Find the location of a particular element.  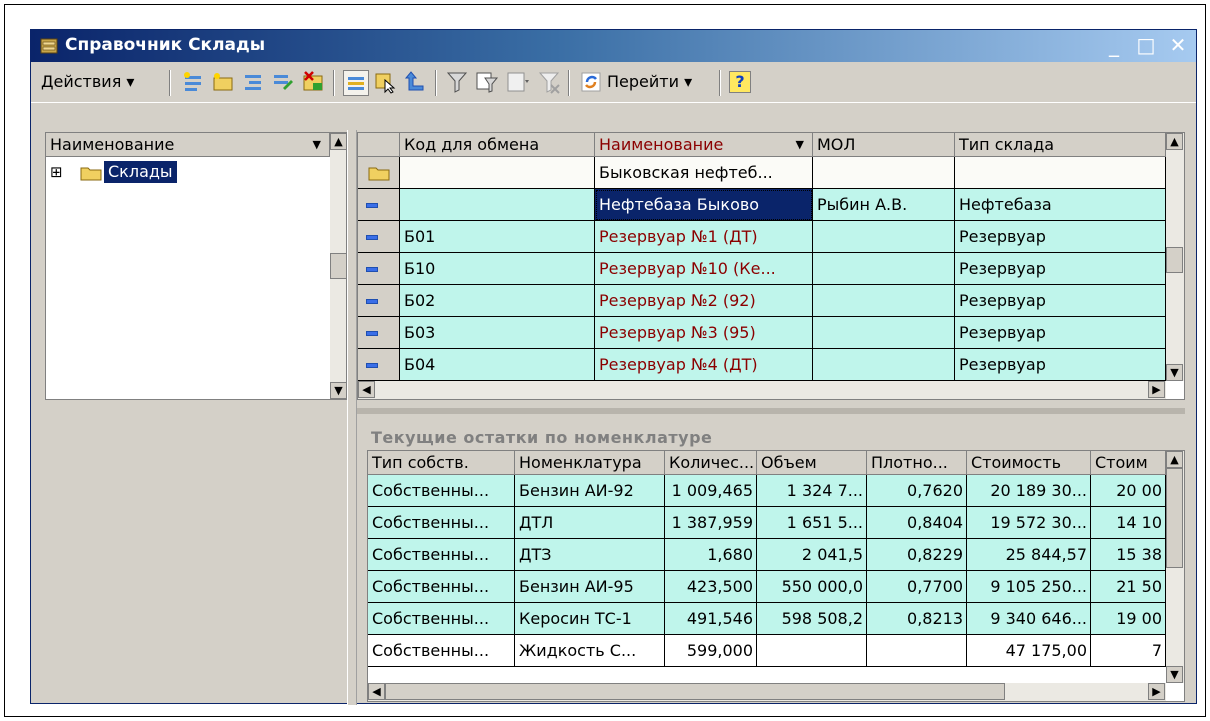

filter-history-icon is located at coordinates (517, 82).